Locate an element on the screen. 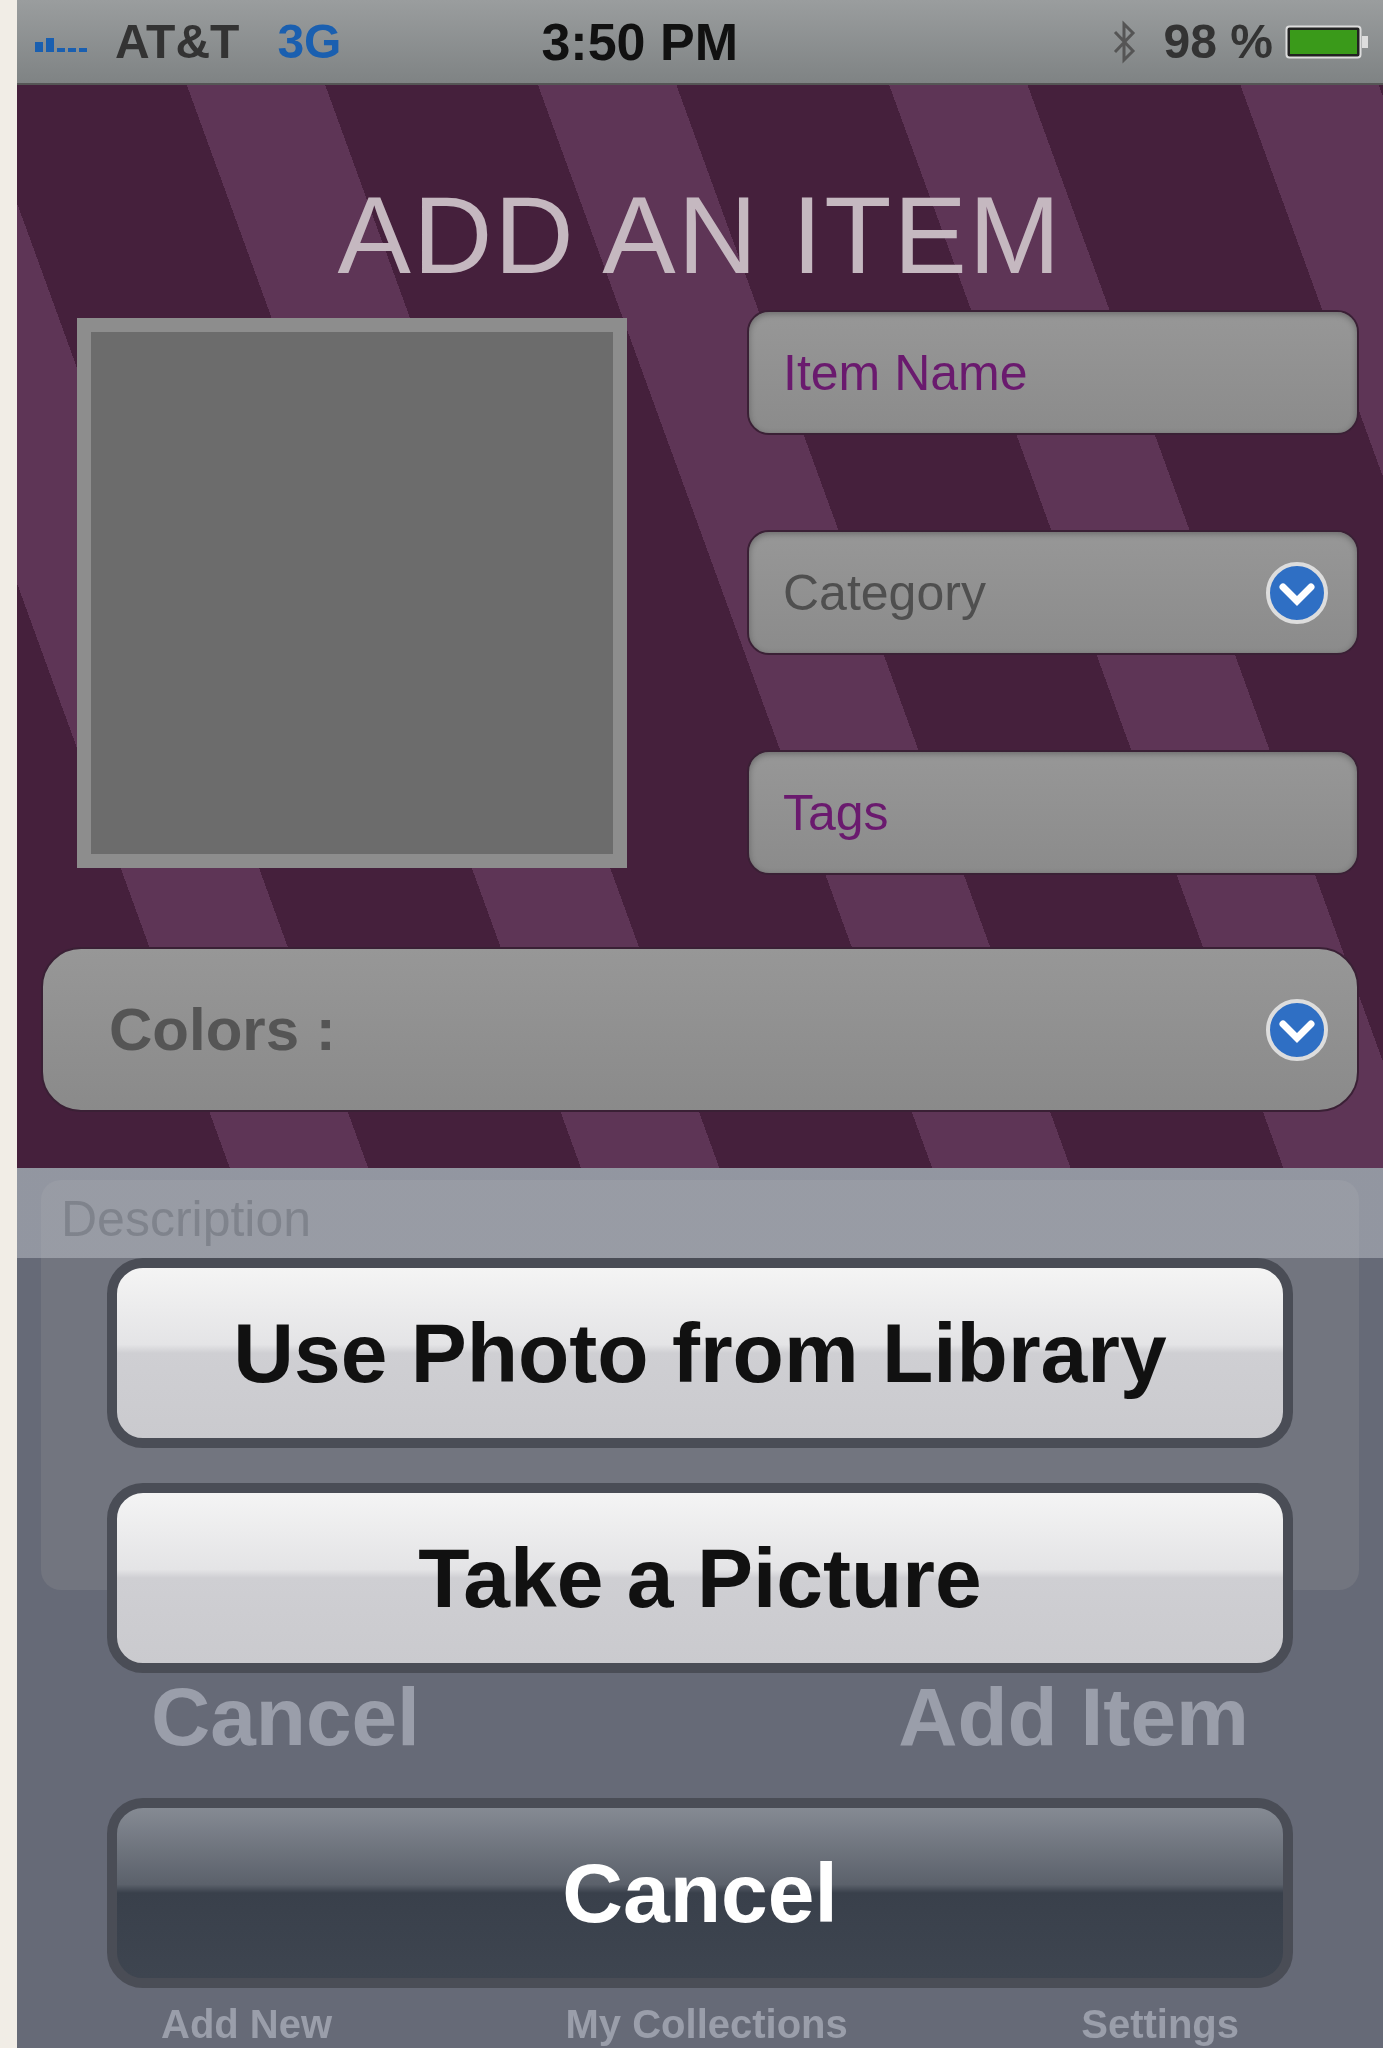 The width and height of the screenshot is (1383, 2048). sheet-button: Take a Picture is located at coordinates (700, 1578).